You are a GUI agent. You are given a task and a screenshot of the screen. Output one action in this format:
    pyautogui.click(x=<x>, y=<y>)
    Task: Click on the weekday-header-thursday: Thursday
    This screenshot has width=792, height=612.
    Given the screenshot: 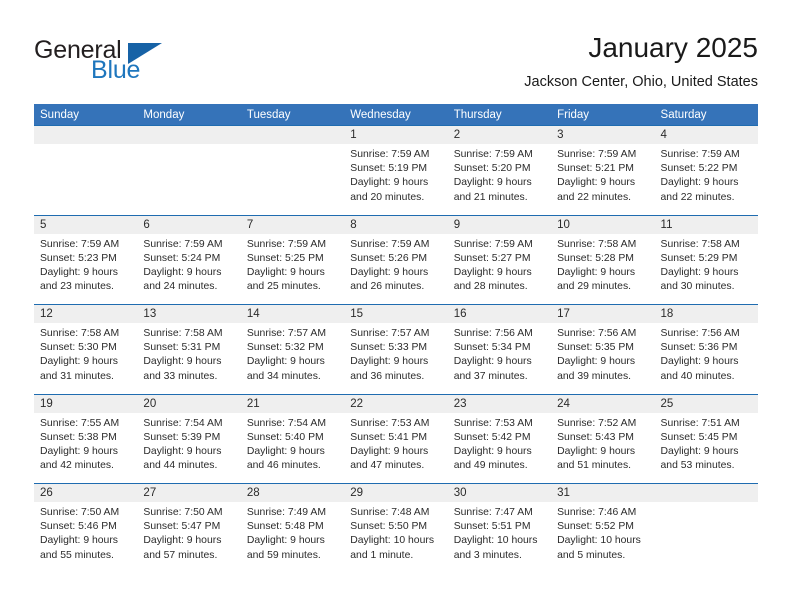 What is the action you would take?
    pyautogui.click(x=477, y=115)
    